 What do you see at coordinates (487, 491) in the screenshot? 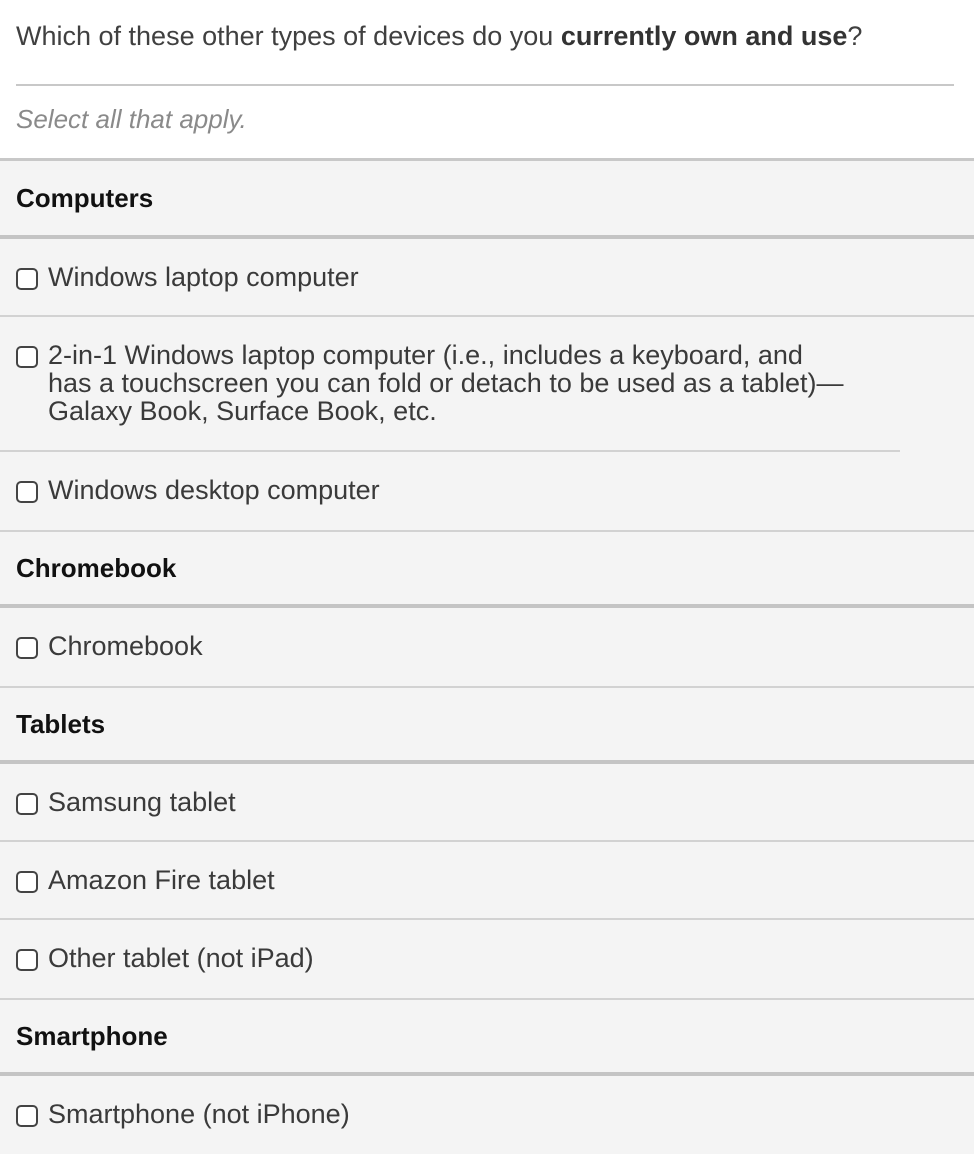
I see `option-windows-desktop: Windows desktop computer` at bounding box center [487, 491].